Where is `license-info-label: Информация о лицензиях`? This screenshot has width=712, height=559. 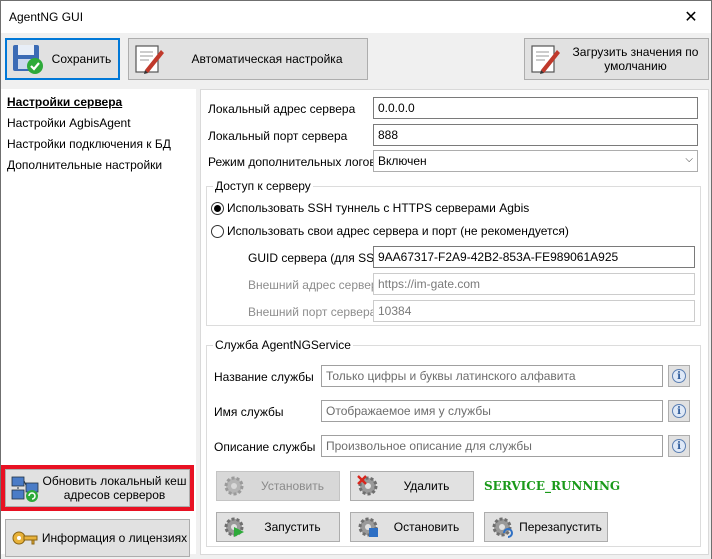 license-info-label: Информация о лицензиях is located at coordinates (114, 538).